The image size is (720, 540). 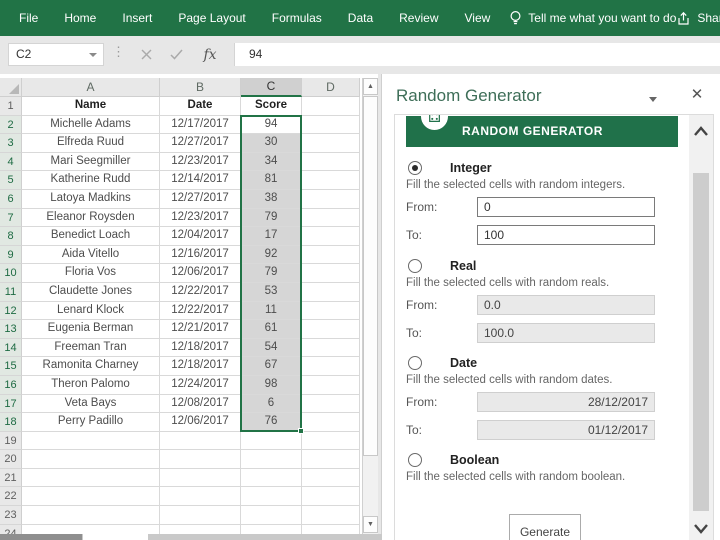 I want to click on cell-C13: 61, so click(x=271, y=329).